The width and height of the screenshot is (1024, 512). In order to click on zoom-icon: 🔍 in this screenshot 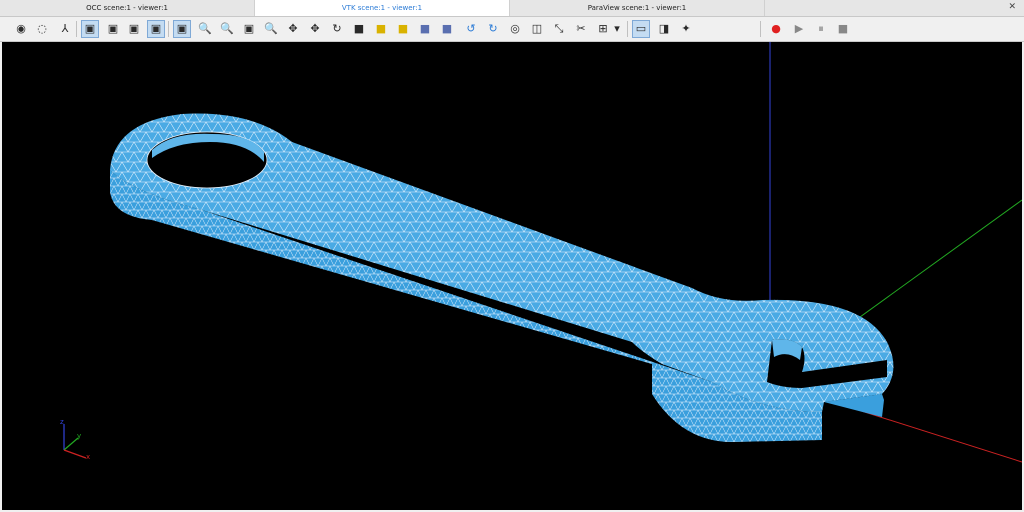, I will do `click(205, 29)`.